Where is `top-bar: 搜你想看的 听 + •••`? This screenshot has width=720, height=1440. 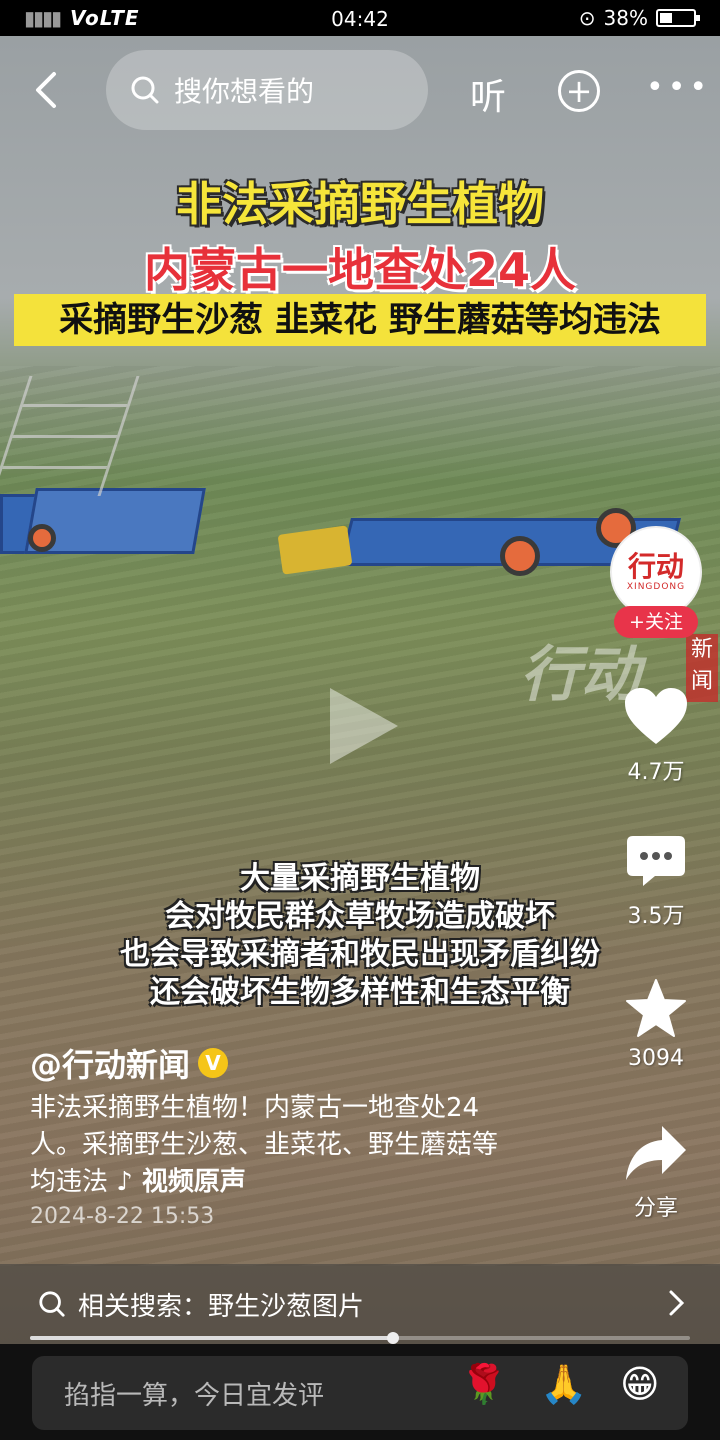 top-bar: 搜你想看的 听 + ••• is located at coordinates (360, 90).